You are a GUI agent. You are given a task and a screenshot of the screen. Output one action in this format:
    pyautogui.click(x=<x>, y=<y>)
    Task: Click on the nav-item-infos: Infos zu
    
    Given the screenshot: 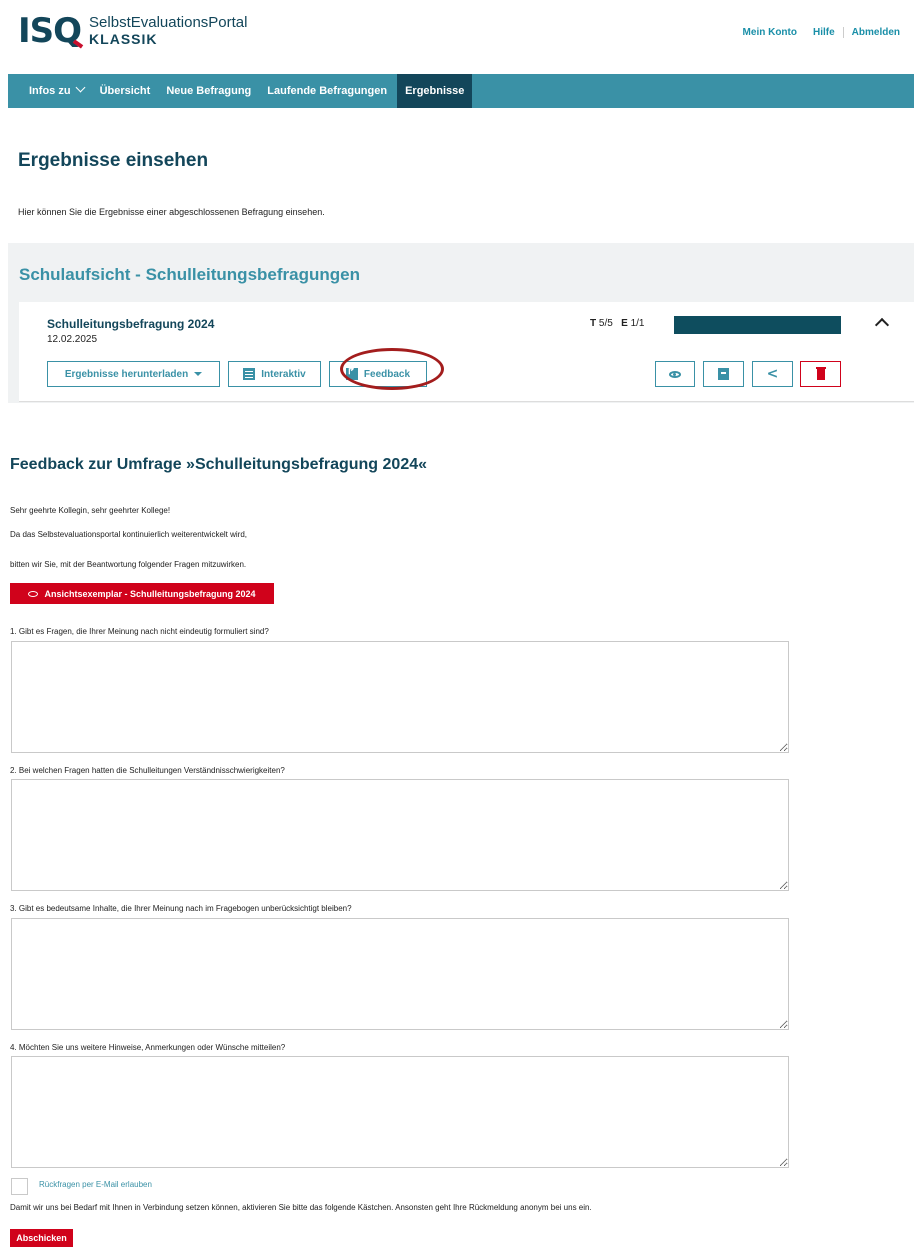 What is the action you would take?
    pyautogui.click(x=57, y=91)
    